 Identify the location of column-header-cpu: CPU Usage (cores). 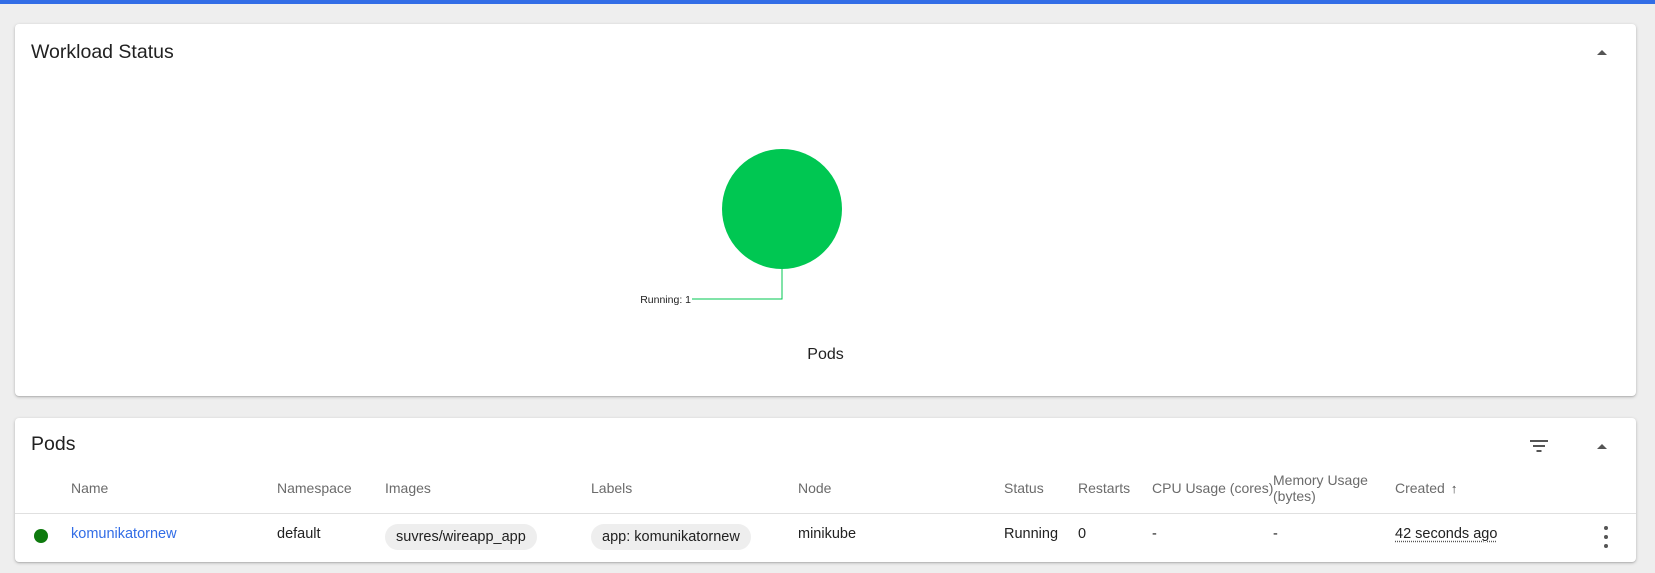
(1213, 488).